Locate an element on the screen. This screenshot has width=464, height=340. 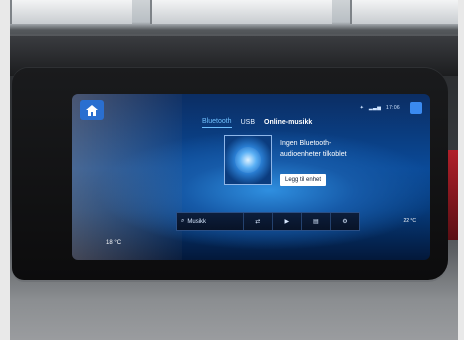
home-button is located at coordinates (92, 110).